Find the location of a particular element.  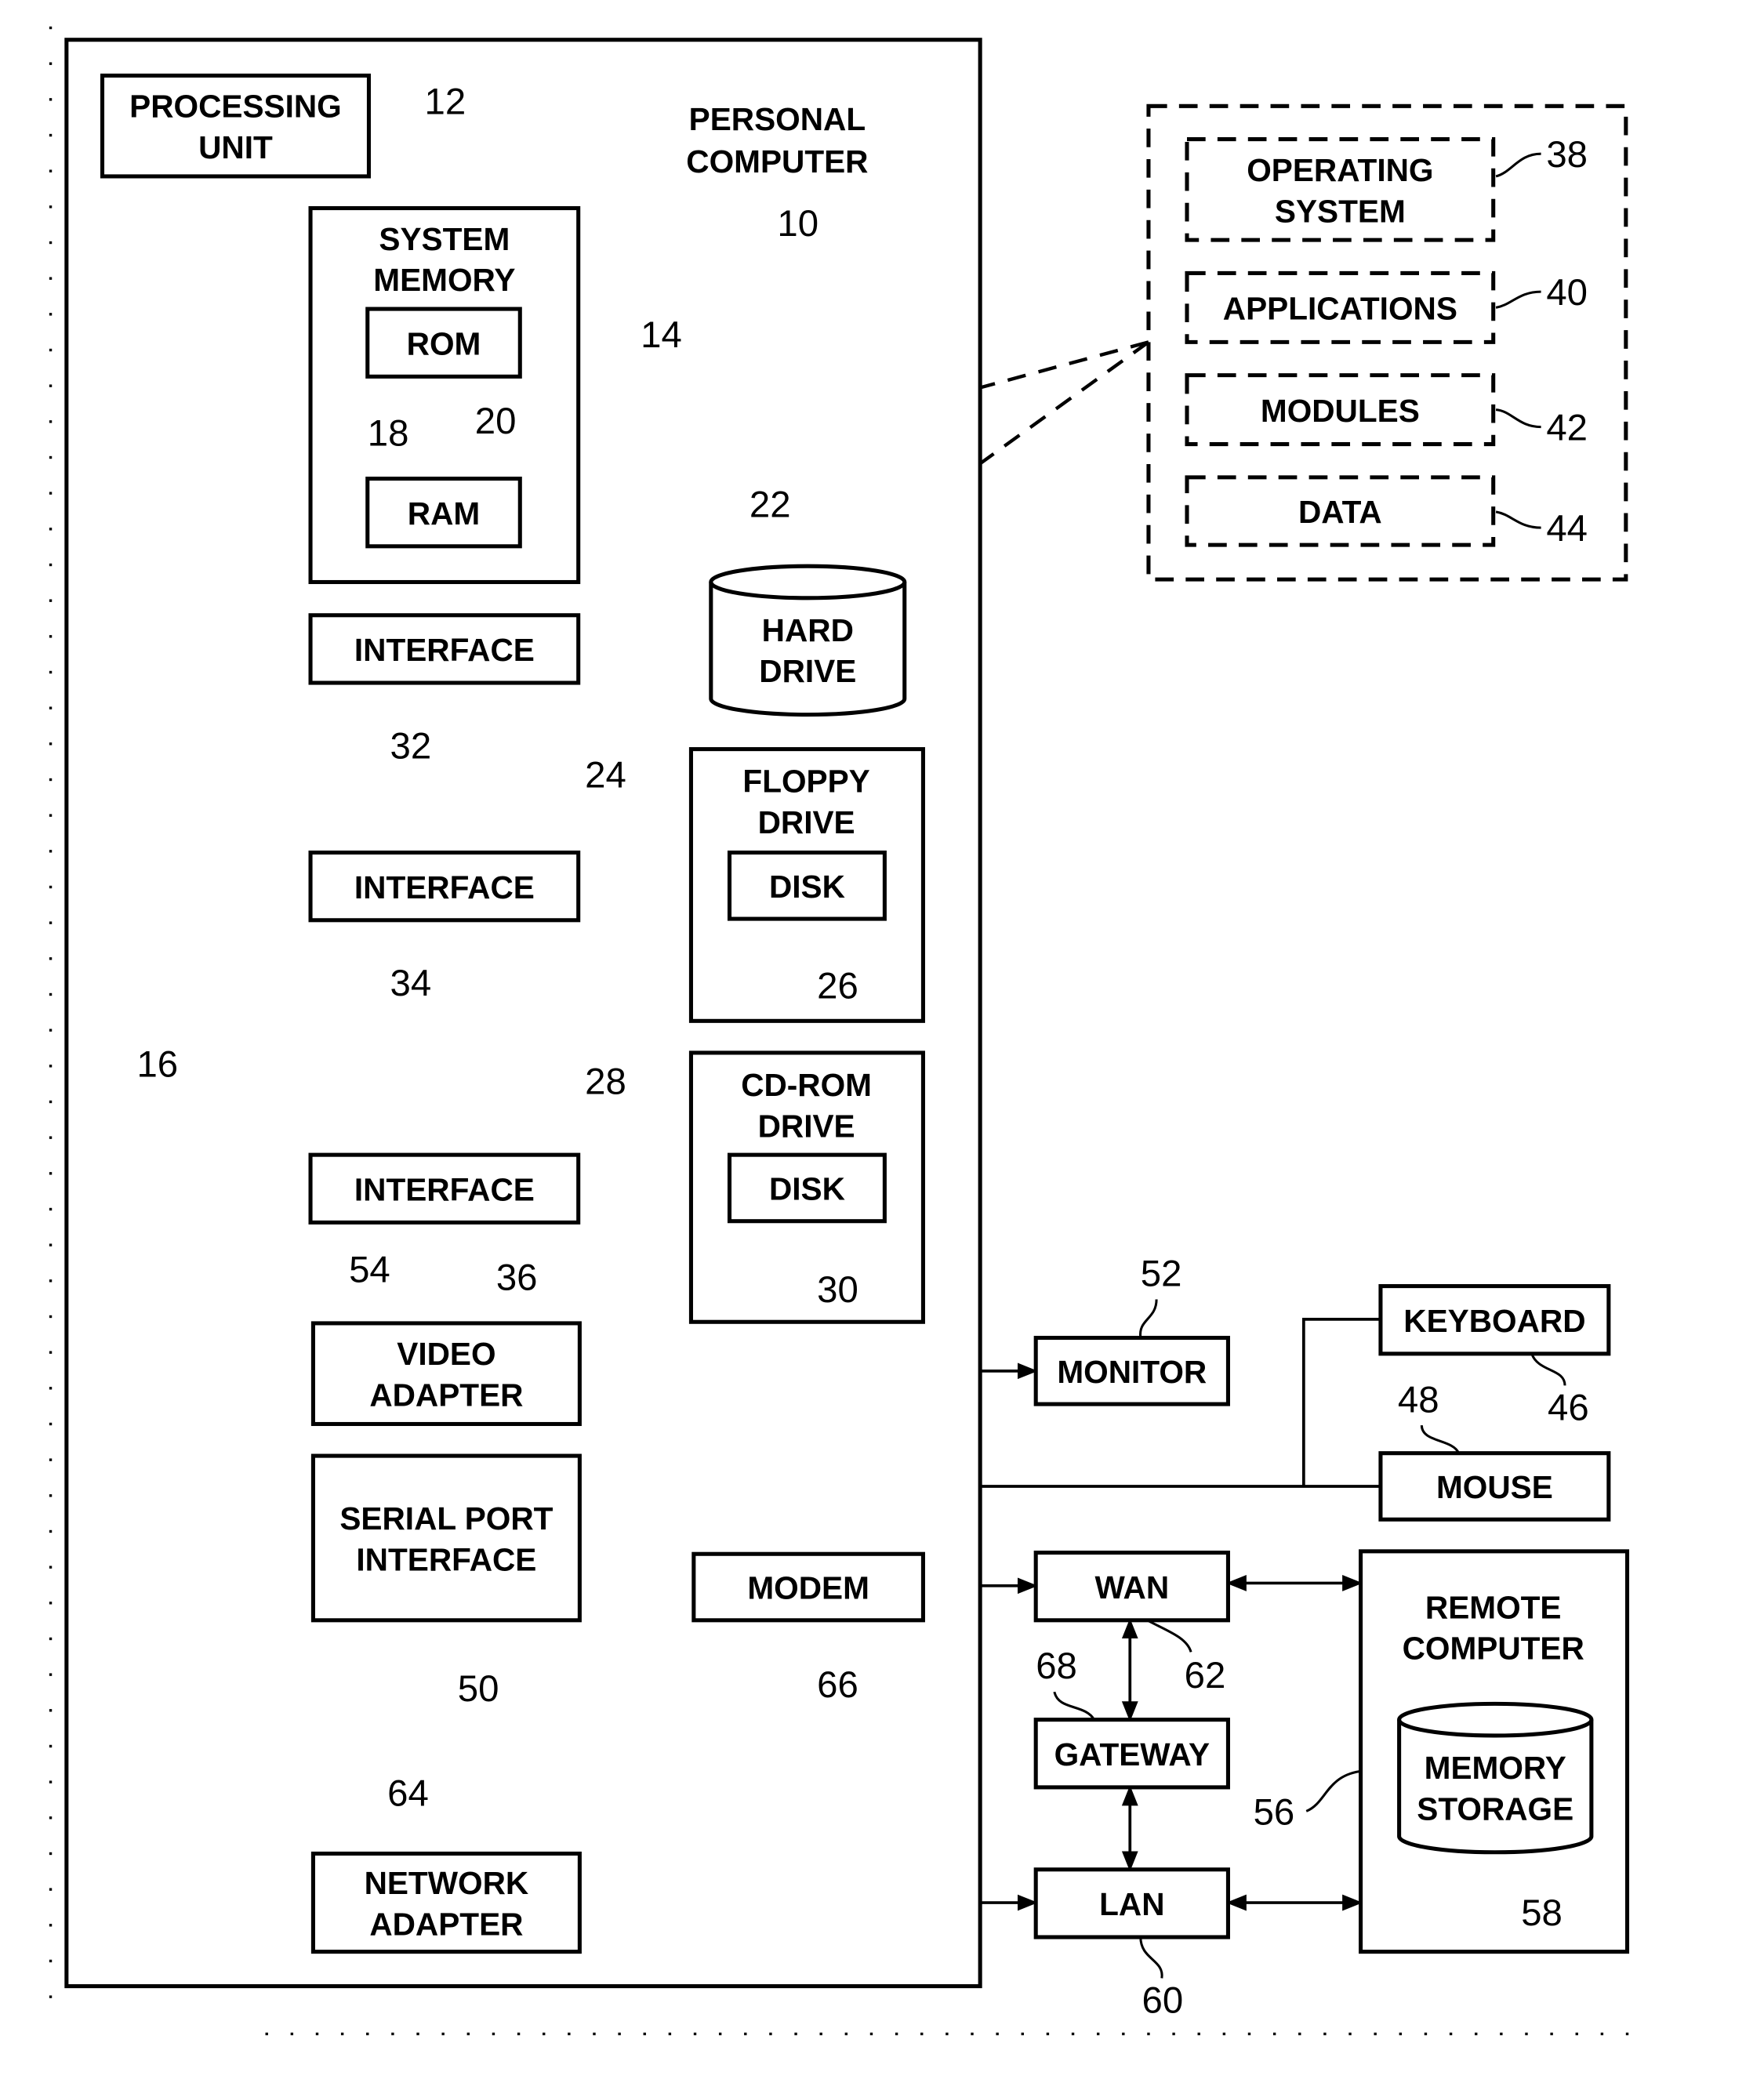

system-memory-label: MEMORY is located at coordinates (444, 280).